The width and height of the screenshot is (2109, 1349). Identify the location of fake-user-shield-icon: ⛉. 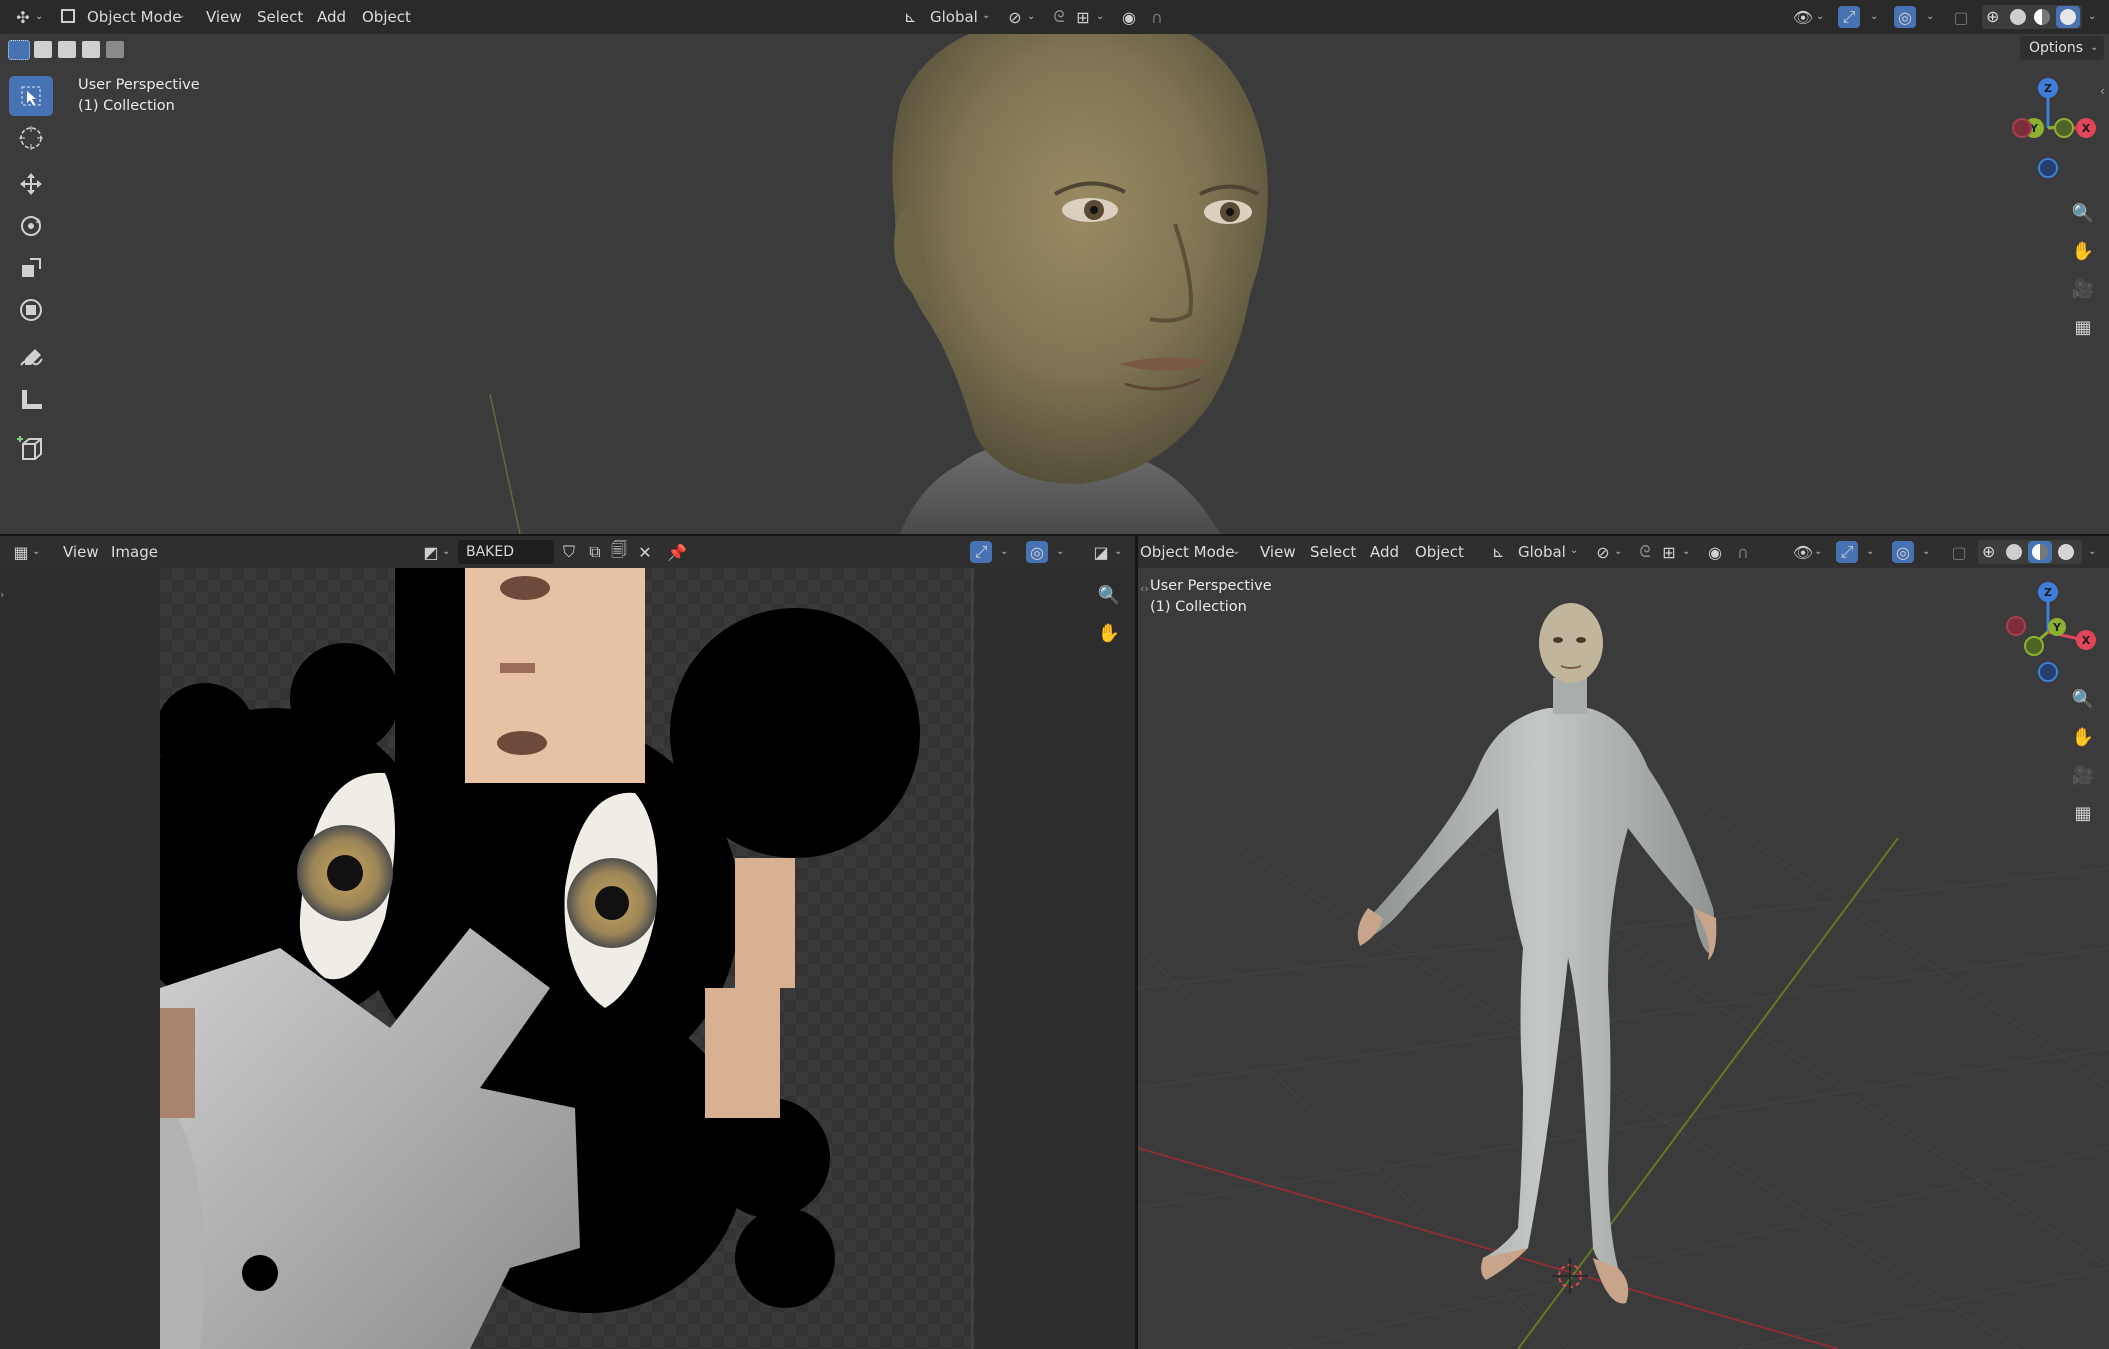
(569, 552).